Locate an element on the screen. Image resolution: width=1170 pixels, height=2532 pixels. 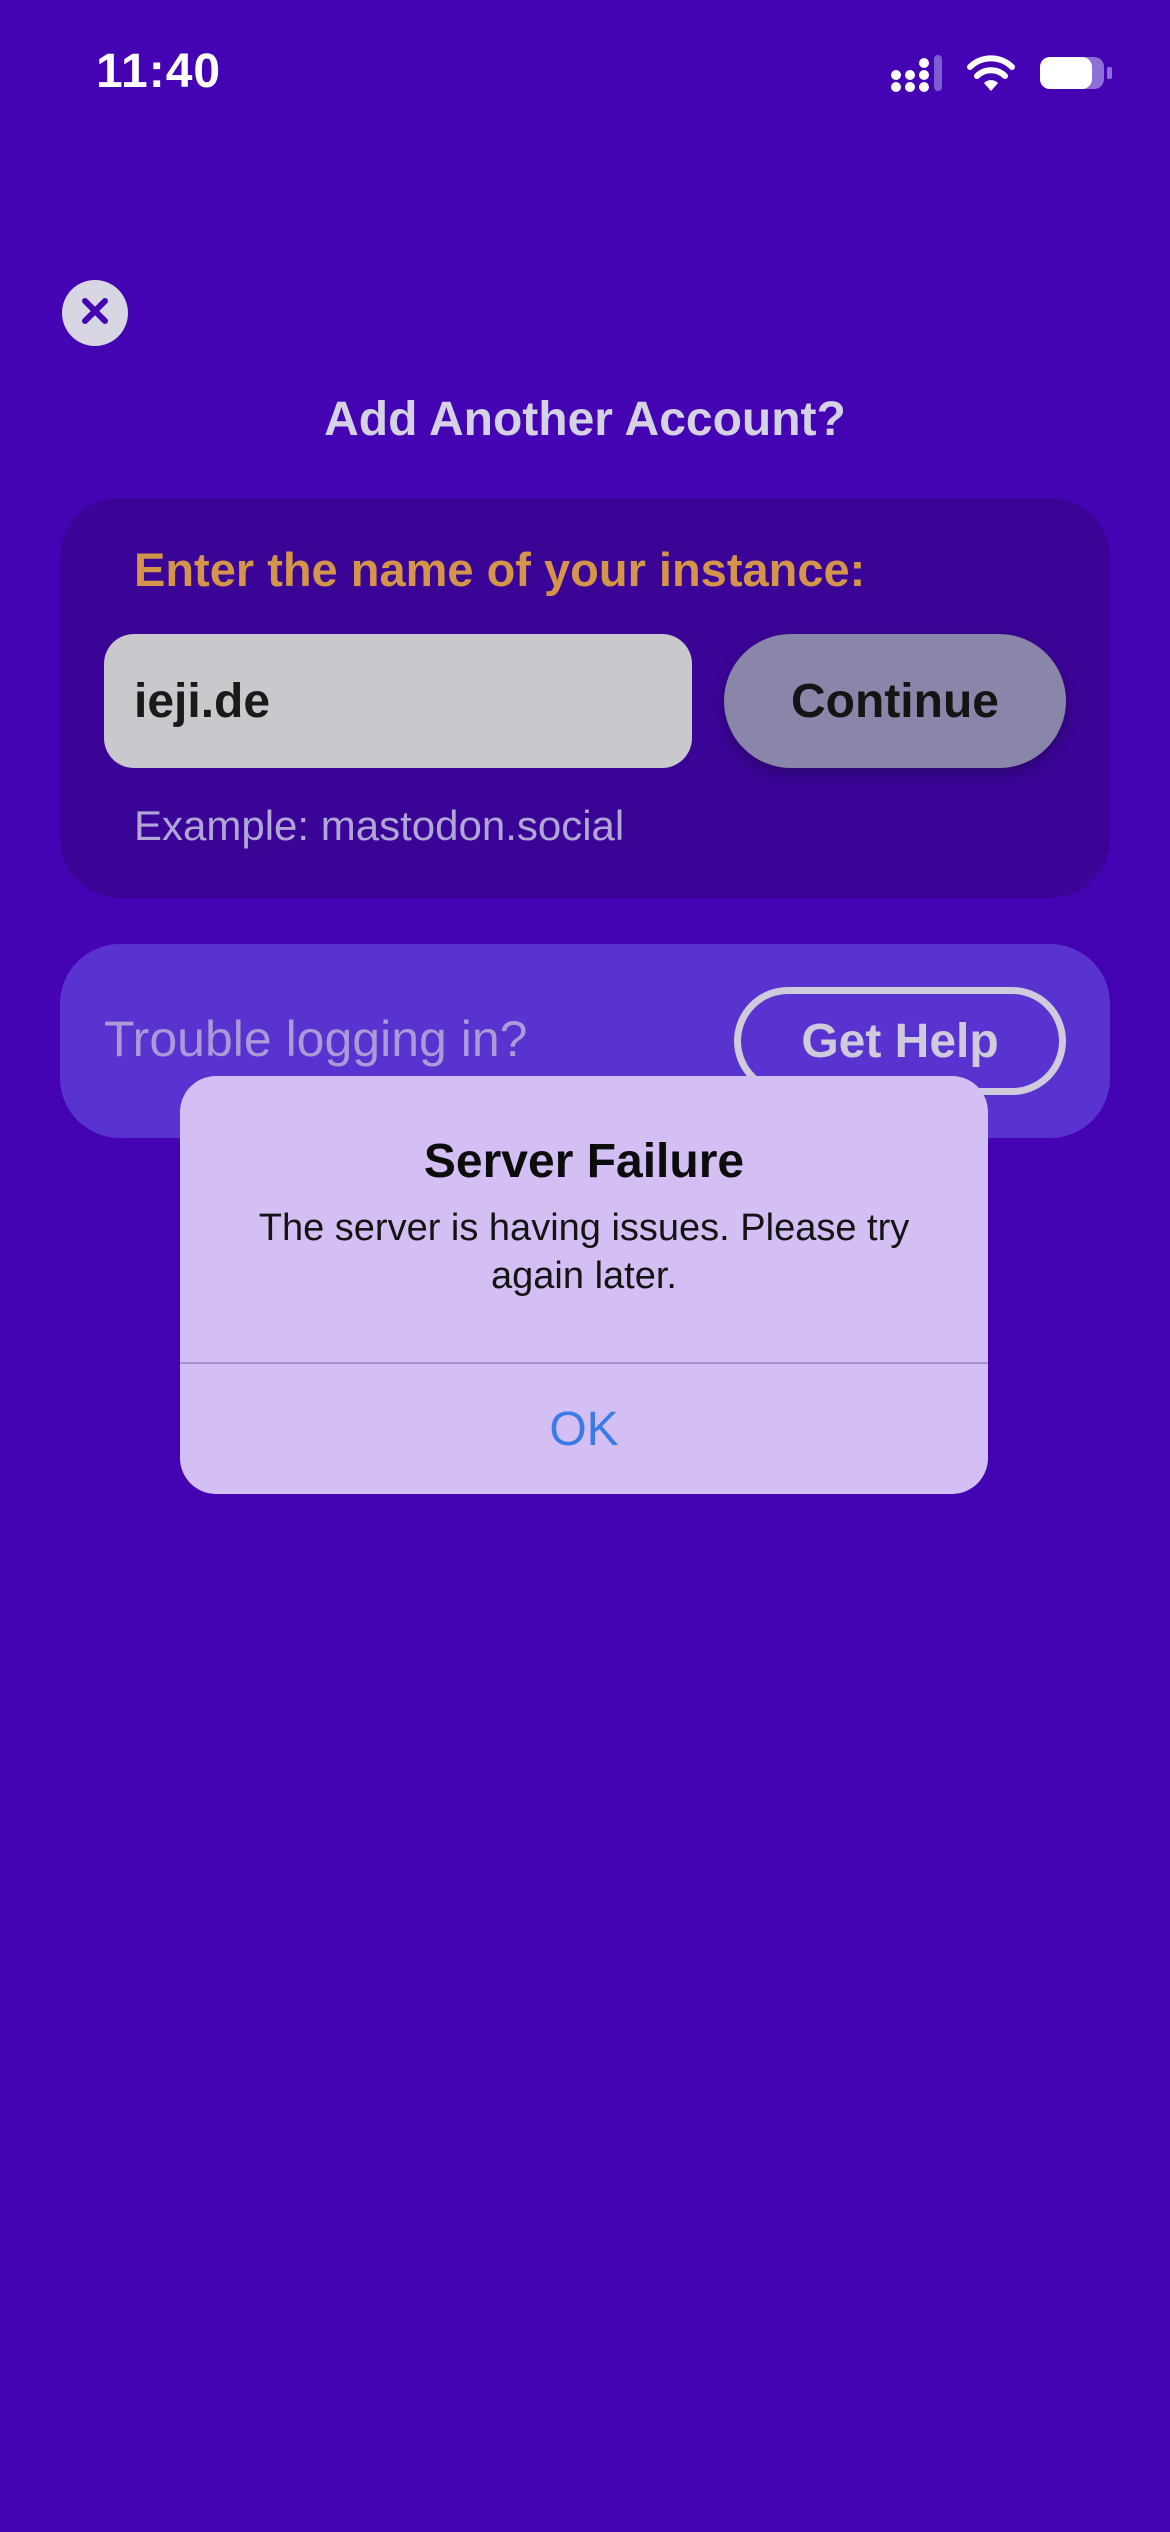
close-icon is located at coordinates (95, 313).